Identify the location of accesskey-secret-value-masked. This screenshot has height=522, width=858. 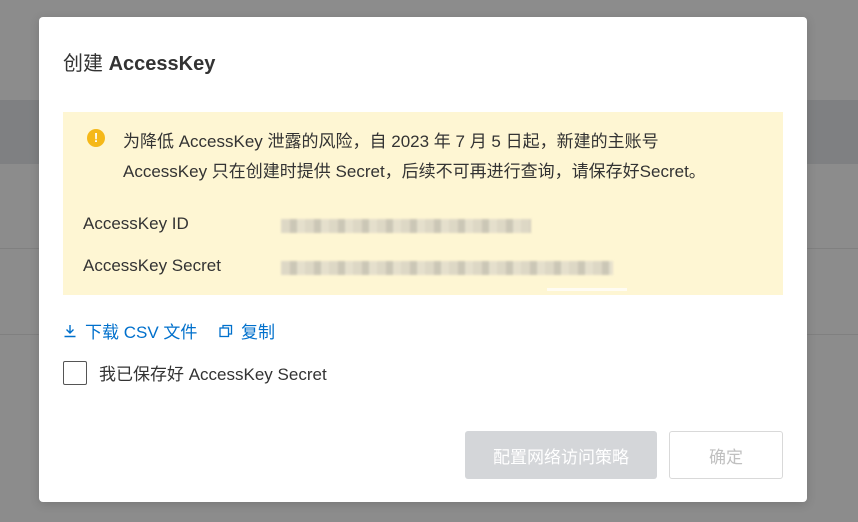
(447, 268).